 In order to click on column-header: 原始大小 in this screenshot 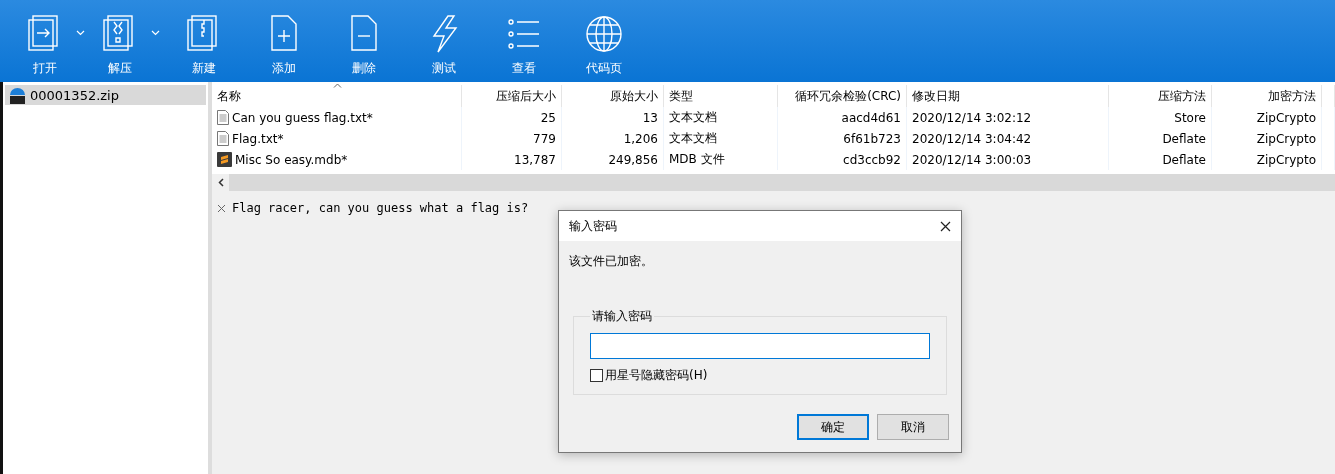, I will do `click(613, 96)`.